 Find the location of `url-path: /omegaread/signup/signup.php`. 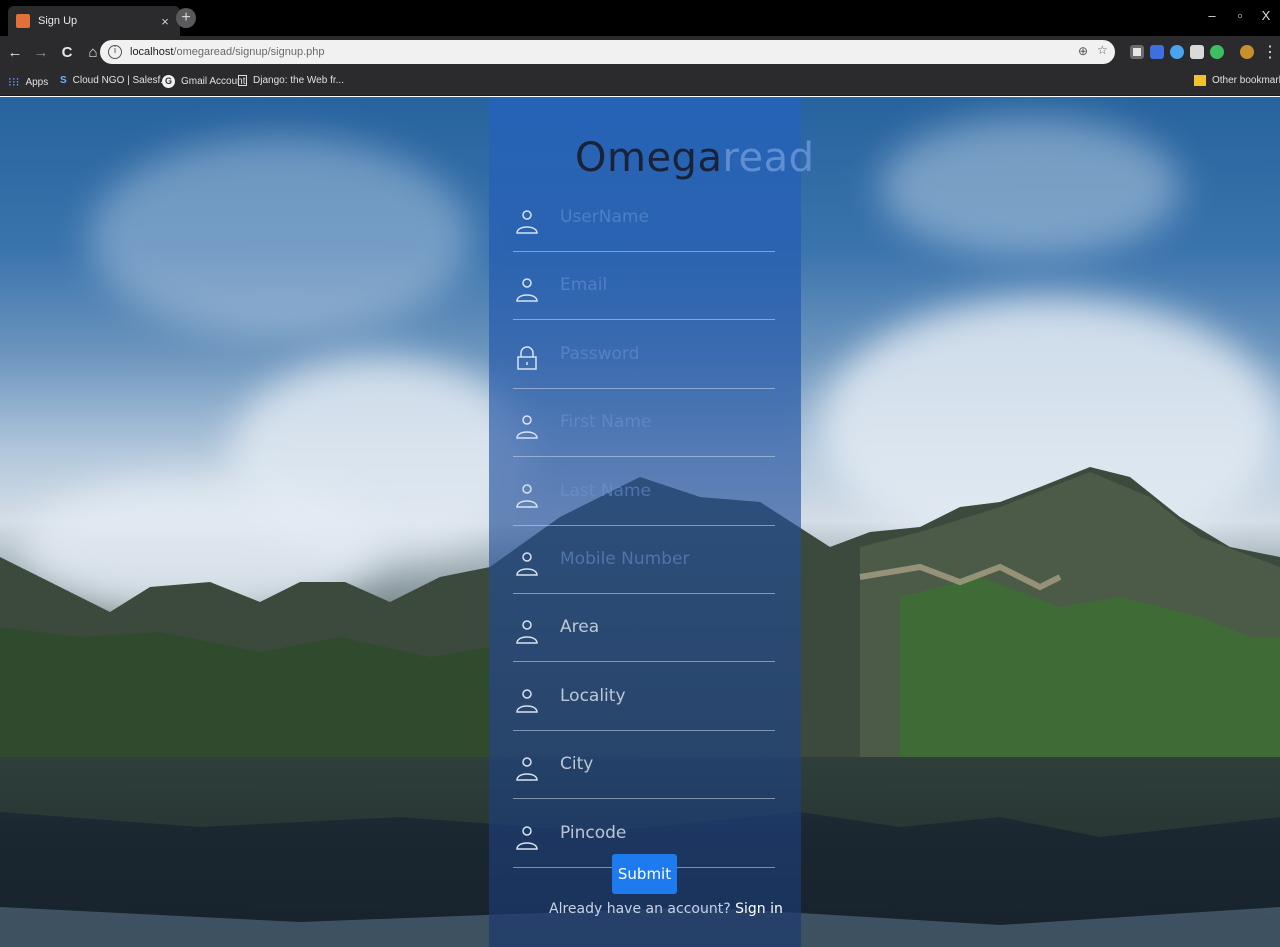

url-path: /omegaread/signup/signup.php is located at coordinates (249, 52).